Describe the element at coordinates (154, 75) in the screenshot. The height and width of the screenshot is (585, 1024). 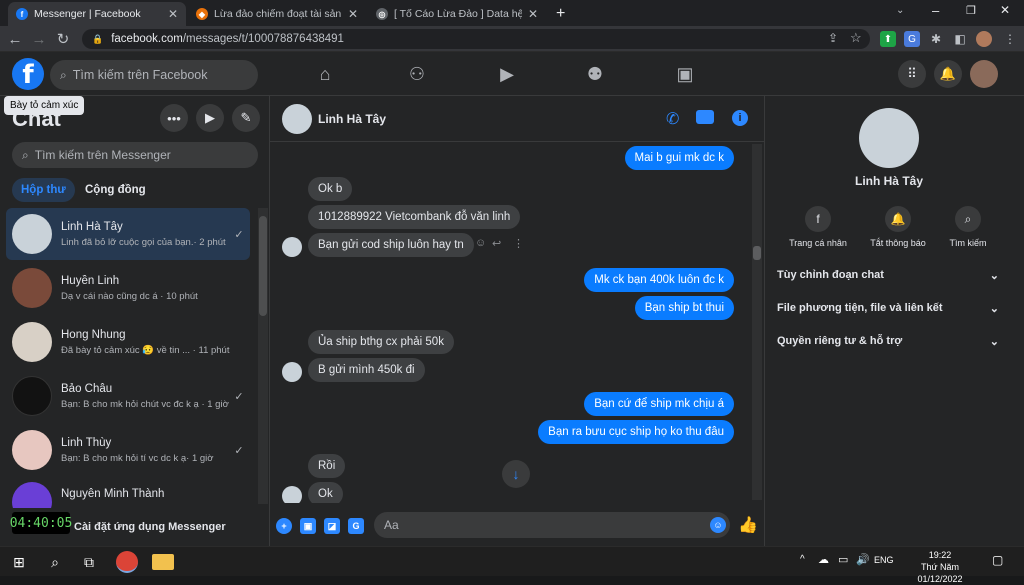
I see `facebook-search-input: ⌕ Tìm kiếm trên Facebook` at that location.